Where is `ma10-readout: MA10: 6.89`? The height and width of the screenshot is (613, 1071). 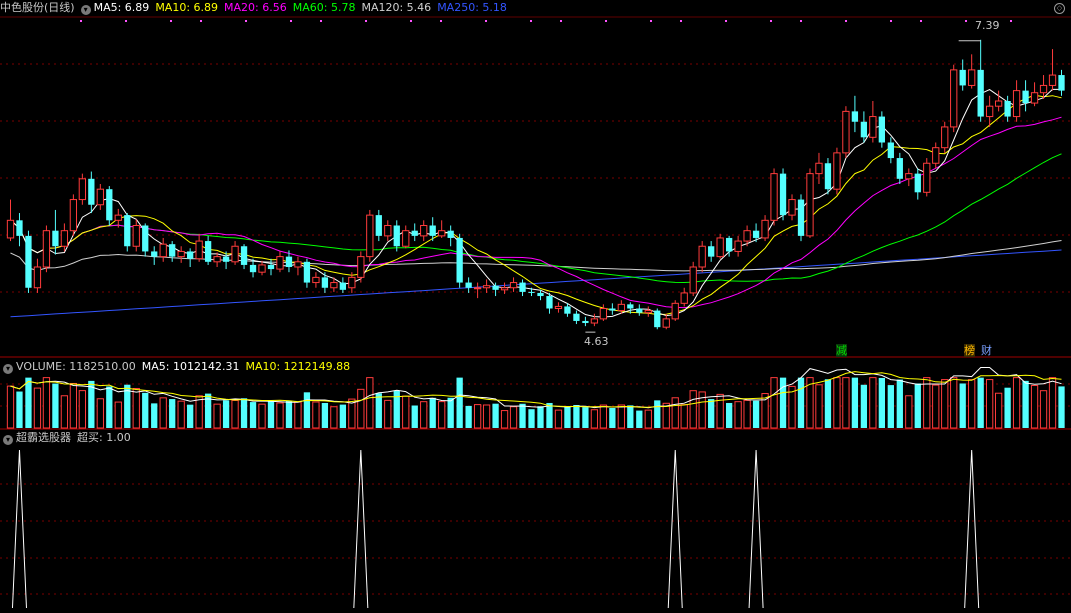
ma10-readout: MA10: 6.89 is located at coordinates (187, 7).